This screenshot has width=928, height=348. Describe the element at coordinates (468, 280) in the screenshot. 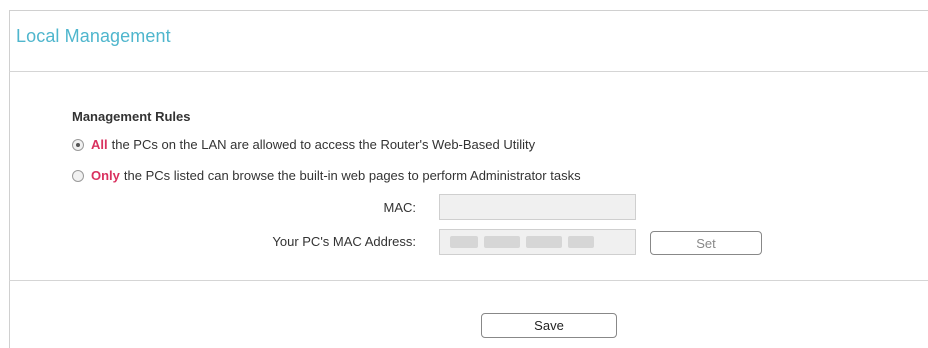

I see `divider-bottom` at that location.